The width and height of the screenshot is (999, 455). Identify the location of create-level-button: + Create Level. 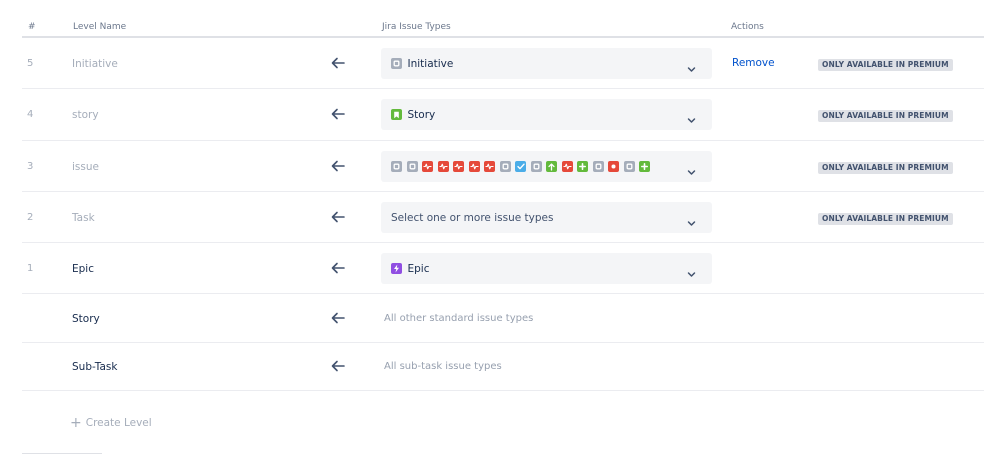
(111, 423).